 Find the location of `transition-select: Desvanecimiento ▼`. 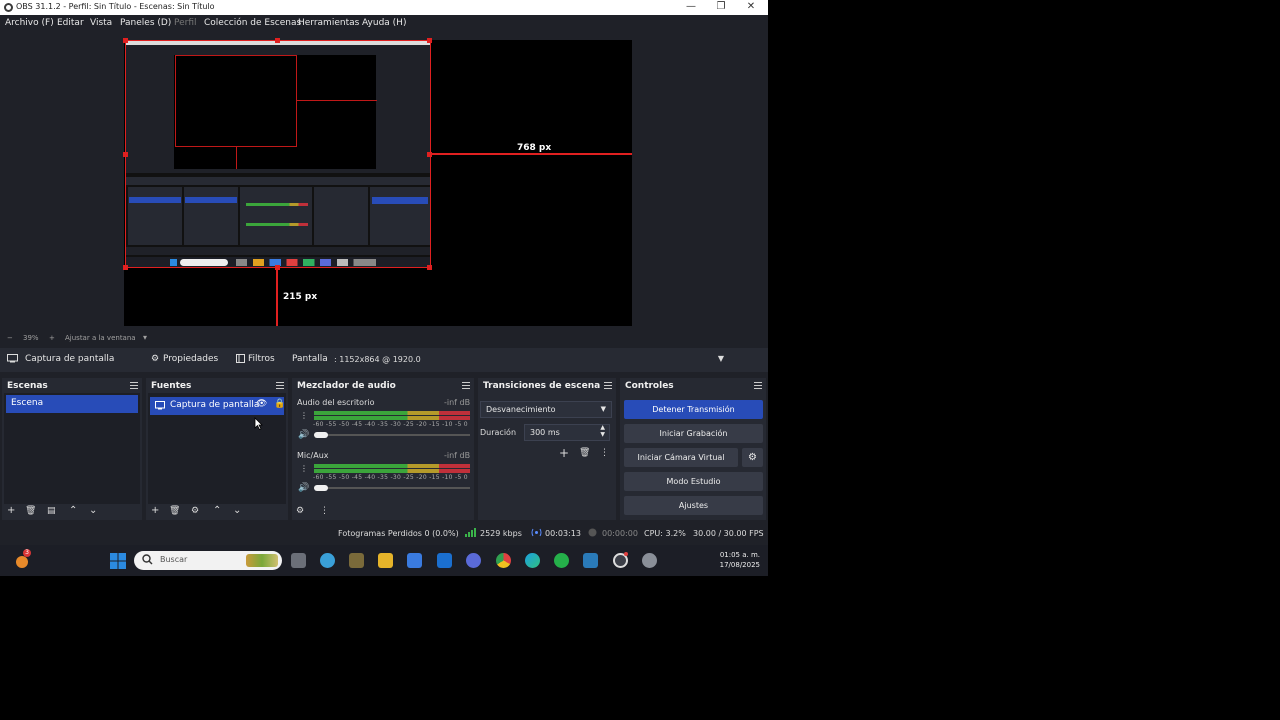

transition-select: Desvanecimiento ▼ is located at coordinates (546, 409).